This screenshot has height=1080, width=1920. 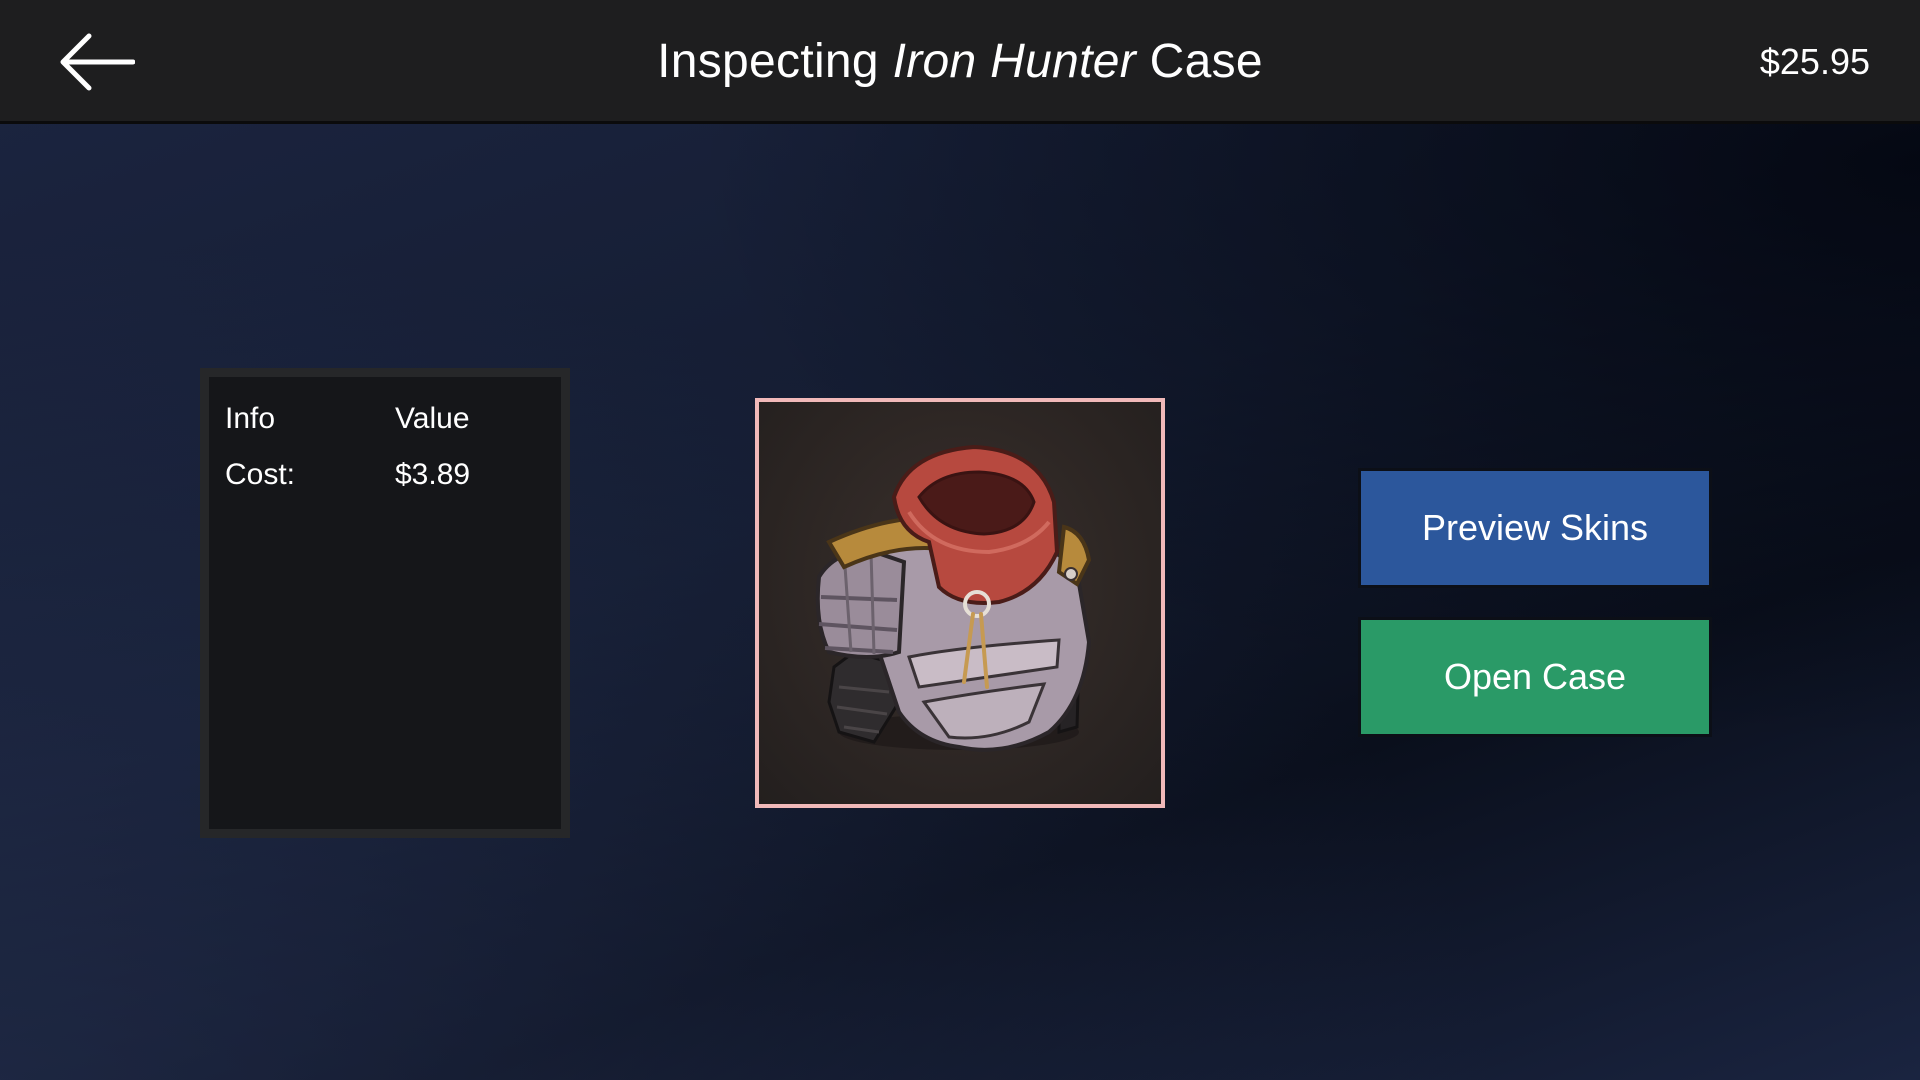 I want to click on title-suffix: Case, so click(x=1206, y=61).